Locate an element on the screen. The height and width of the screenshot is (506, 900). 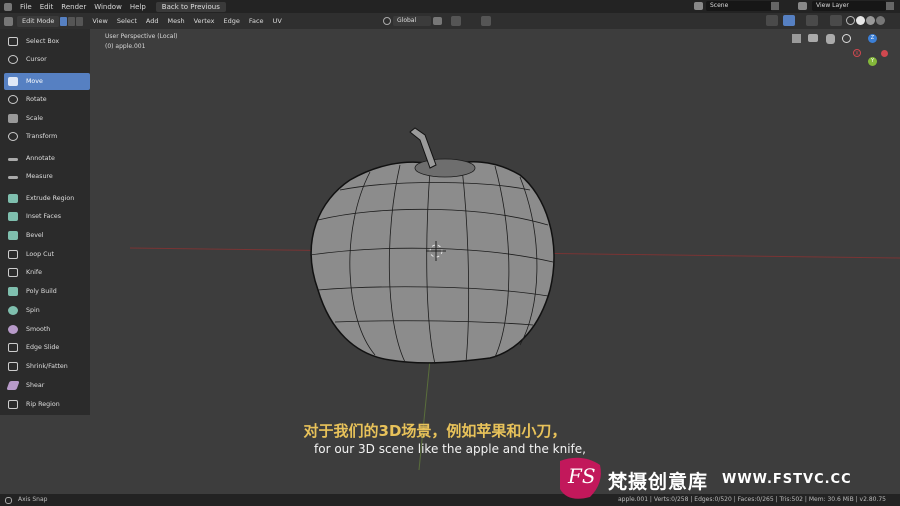
tool-loop-cut: Loop Cut is located at coordinates (47, 254).